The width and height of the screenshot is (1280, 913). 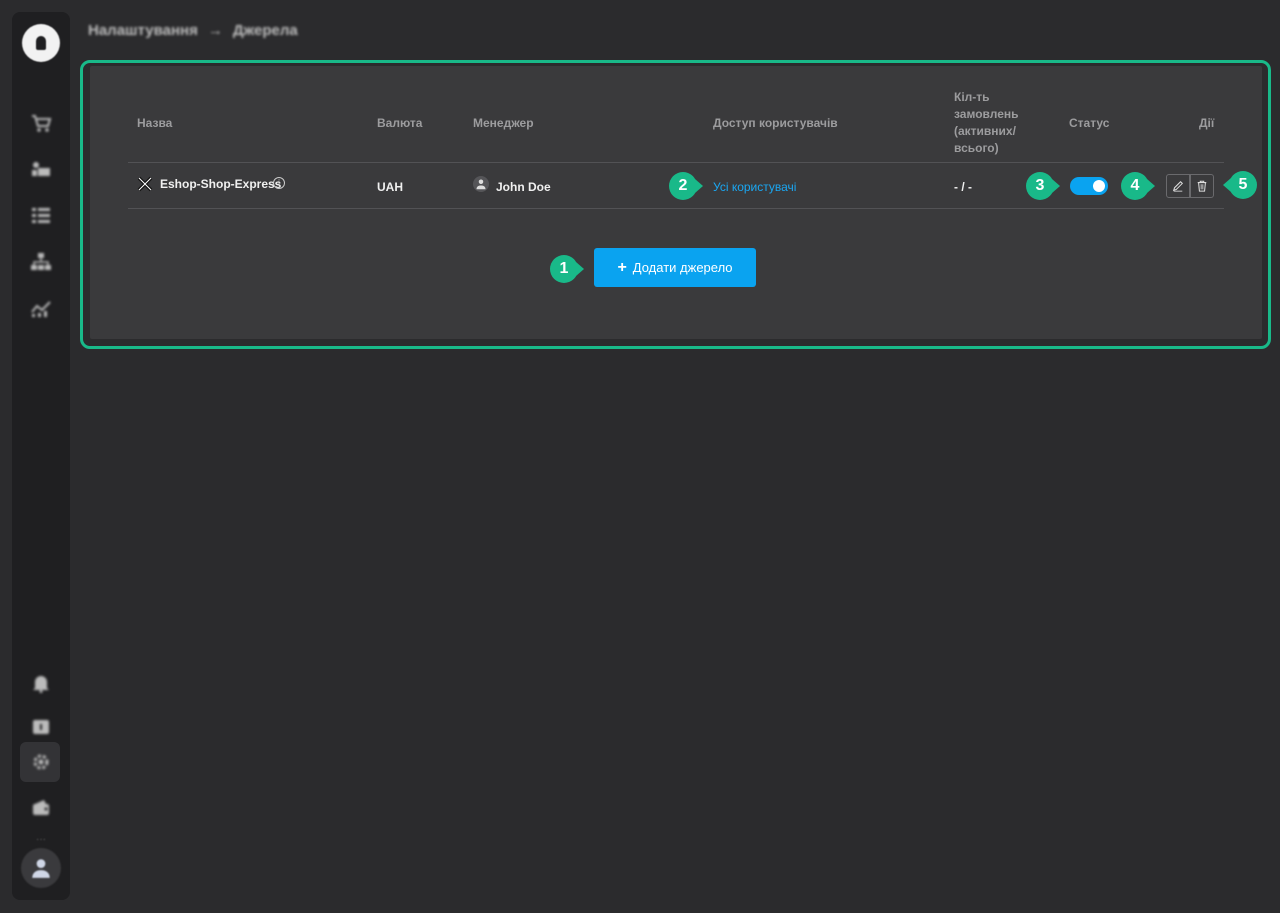 What do you see at coordinates (682, 267) in the screenshot?
I see `add-source-label: Додати джерело` at bounding box center [682, 267].